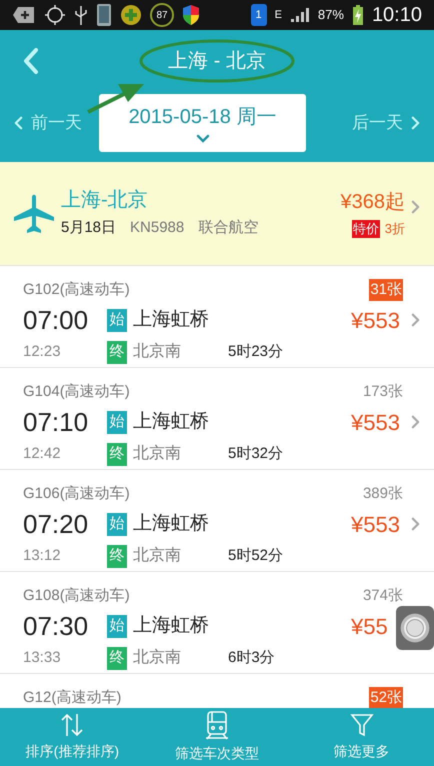 Image resolution: width=434 pixels, height=766 pixels. What do you see at coordinates (42, 454) in the screenshot?
I see `arrival-time: 12:42` at bounding box center [42, 454].